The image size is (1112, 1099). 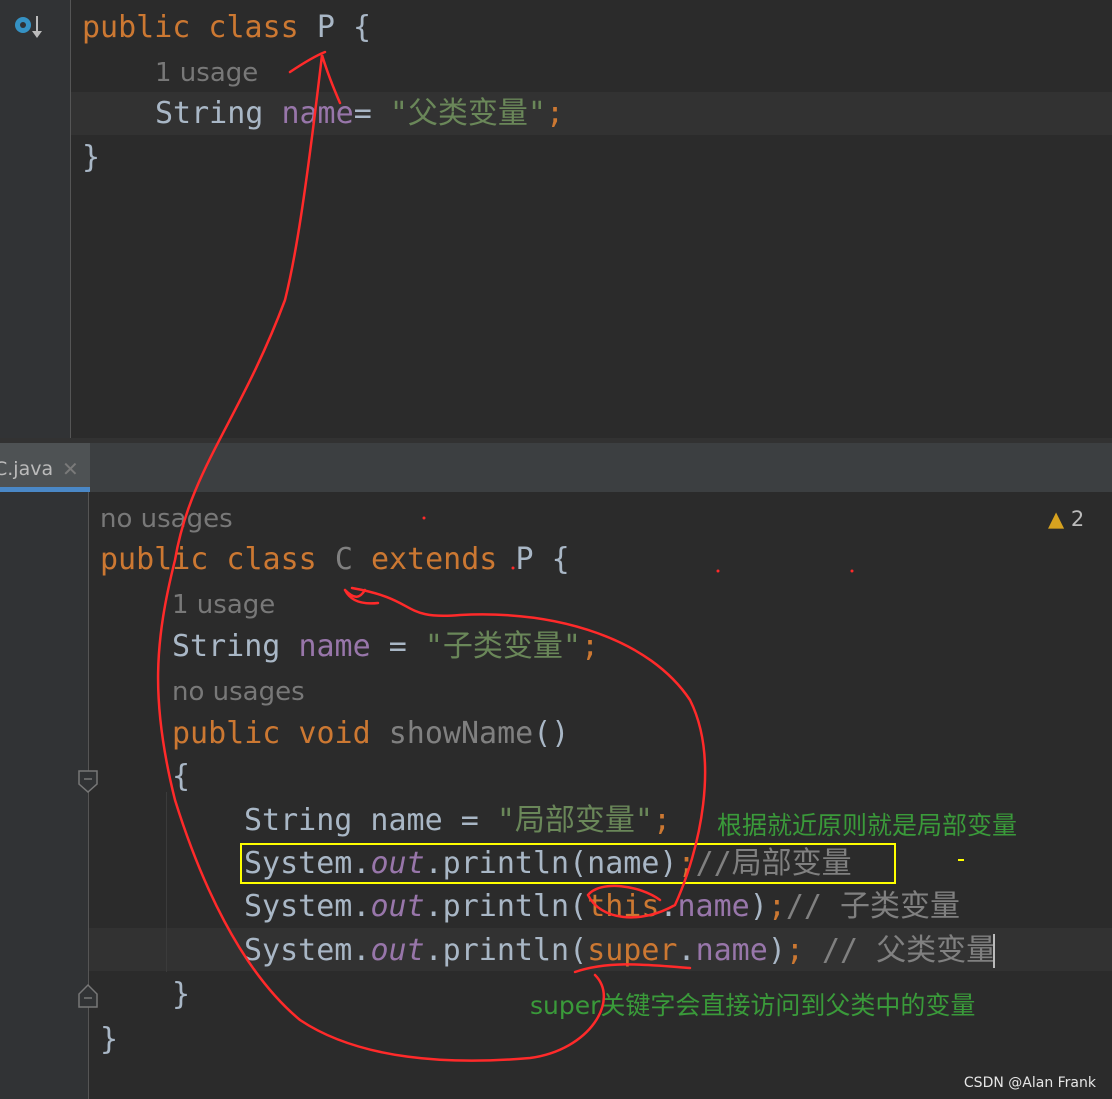 I want to click on code-line: String name= "父类变量";, so click(x=359, y=113).